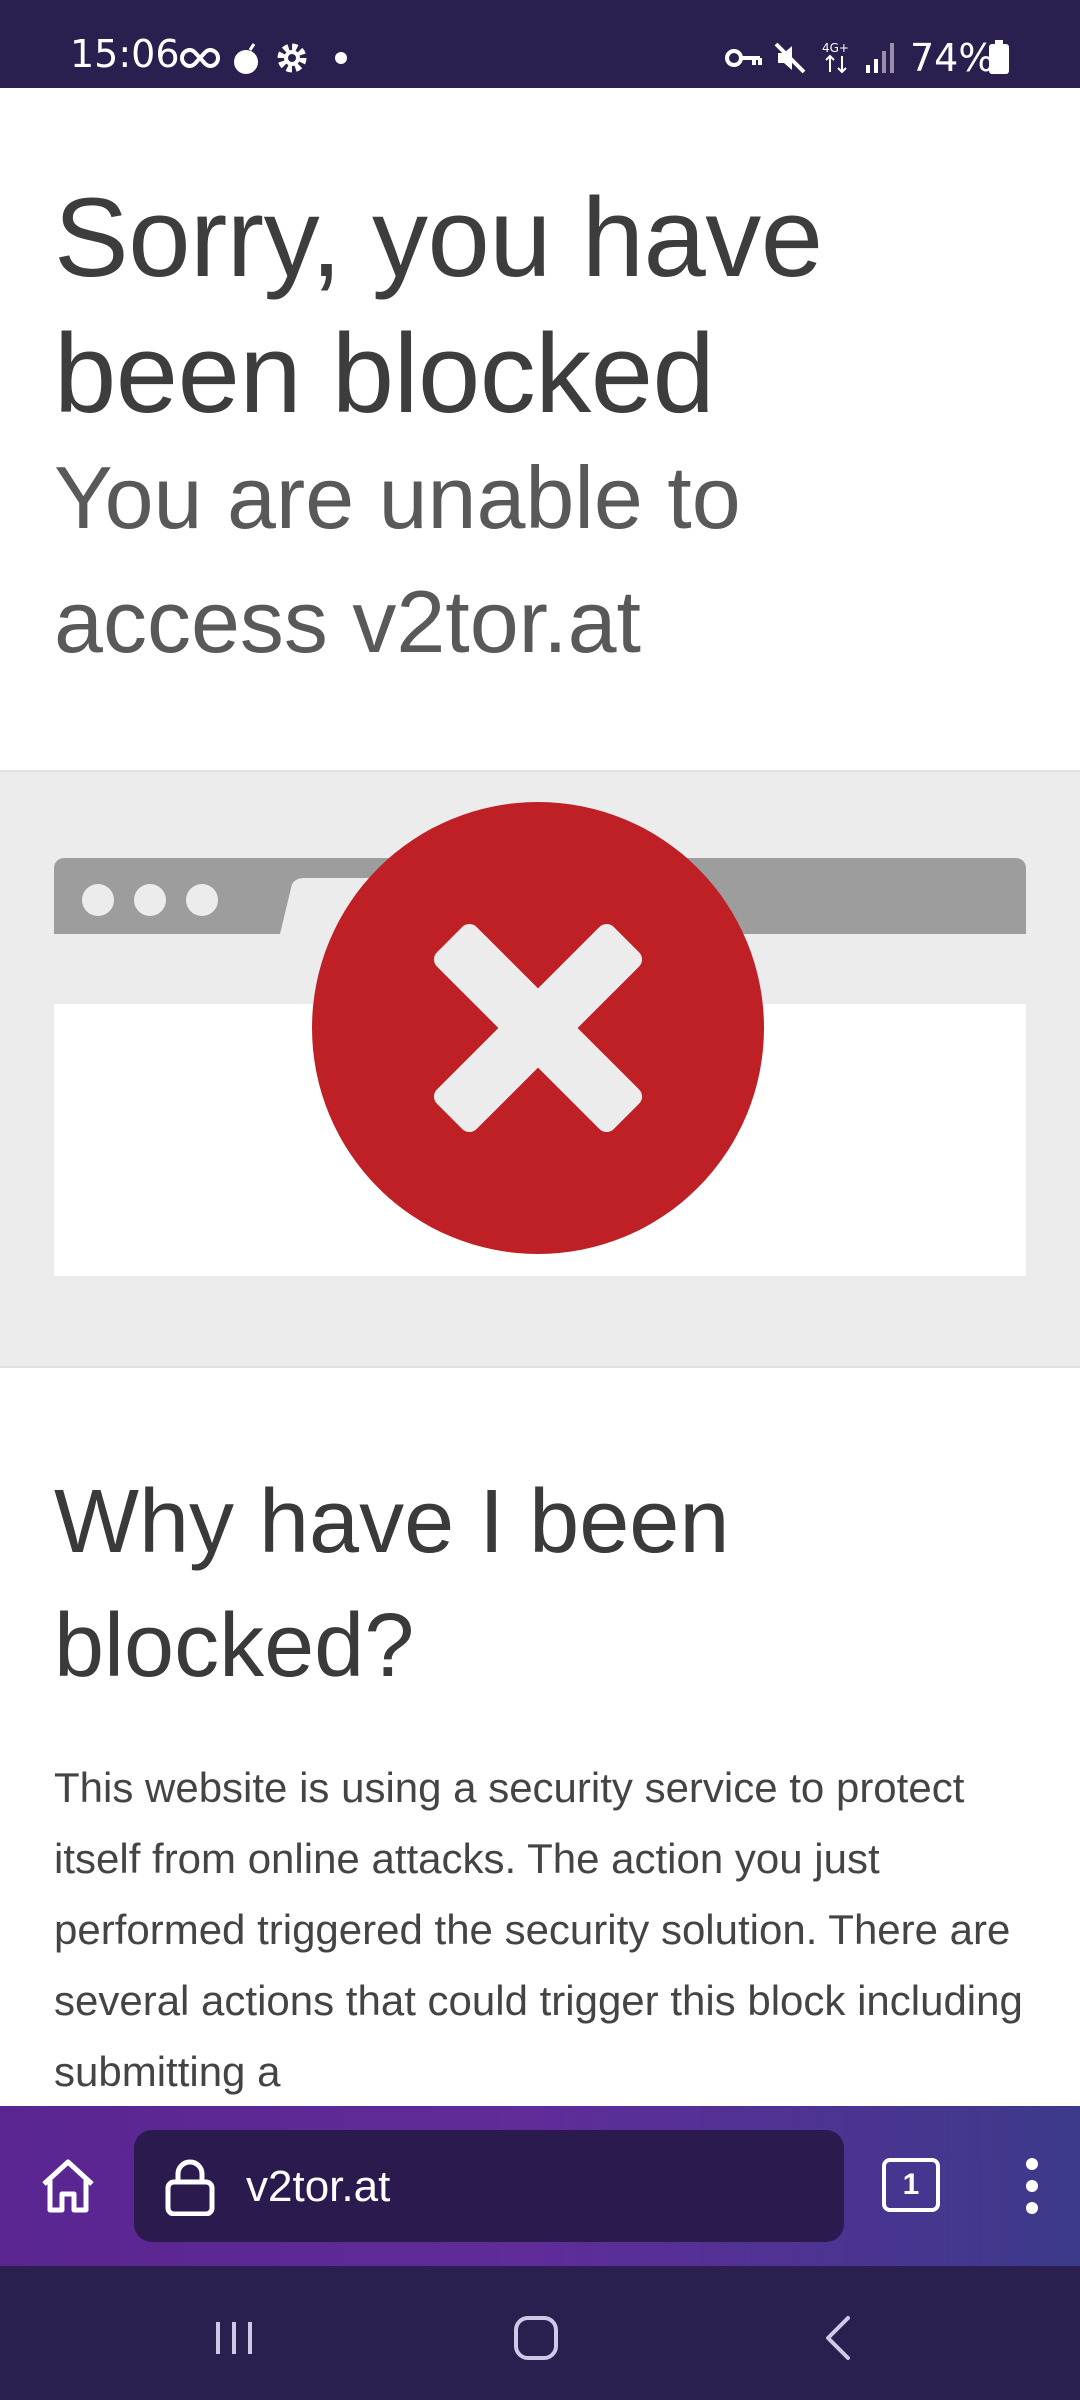 The height and width of the screenshot is (2400, 1080). I want to click on tab-switcher-button: 1, so click(911, 2185).